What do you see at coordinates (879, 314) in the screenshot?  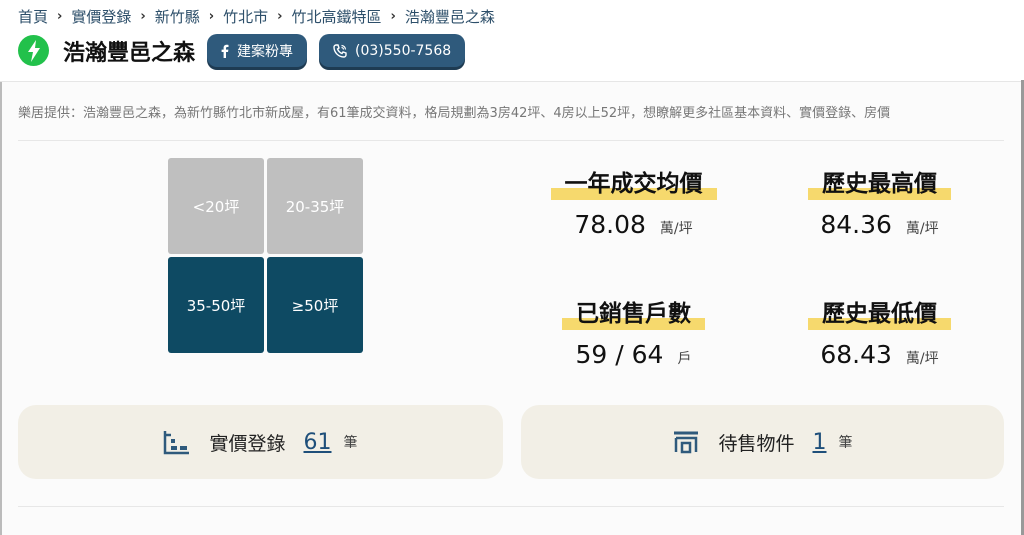 I see `stat-min-price-label: 歷史最低價` at bounding box center [879, 314].